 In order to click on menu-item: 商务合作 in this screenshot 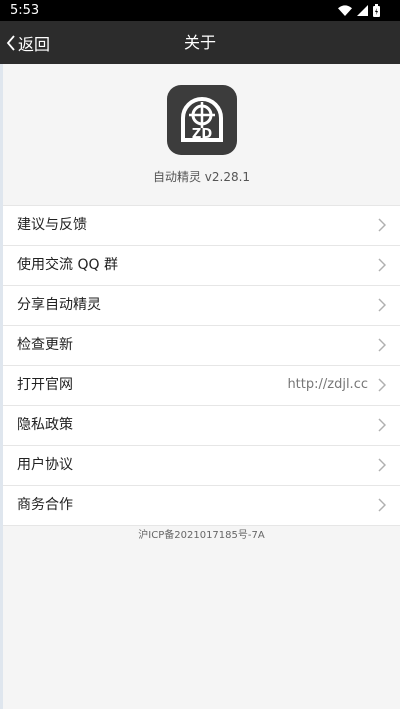, I will do `click(201, 506)`.